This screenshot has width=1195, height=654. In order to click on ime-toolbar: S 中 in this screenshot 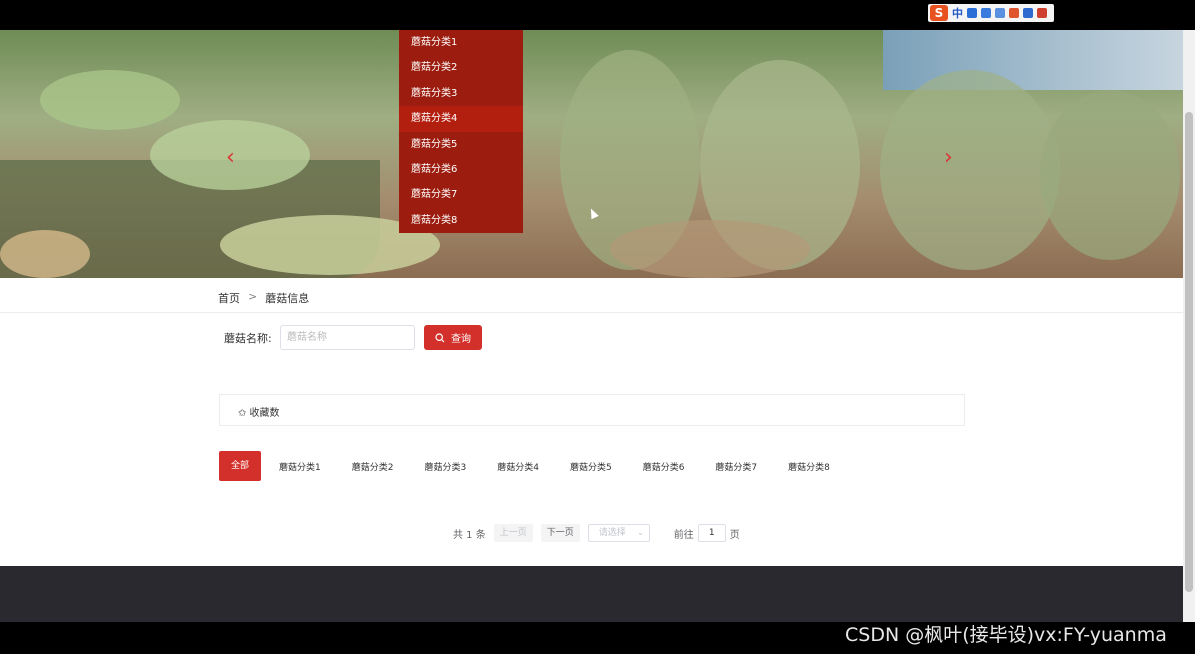, I will do `click(991, 13)`.